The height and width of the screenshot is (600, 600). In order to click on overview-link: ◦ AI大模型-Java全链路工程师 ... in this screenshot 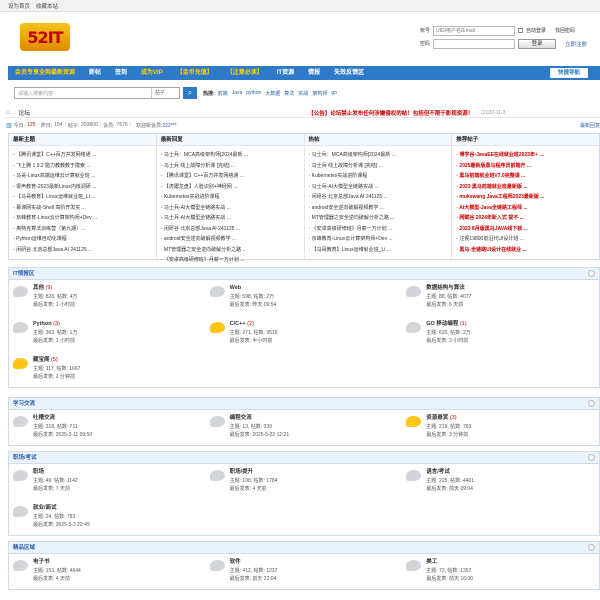, I will do `click(527, 208)`.